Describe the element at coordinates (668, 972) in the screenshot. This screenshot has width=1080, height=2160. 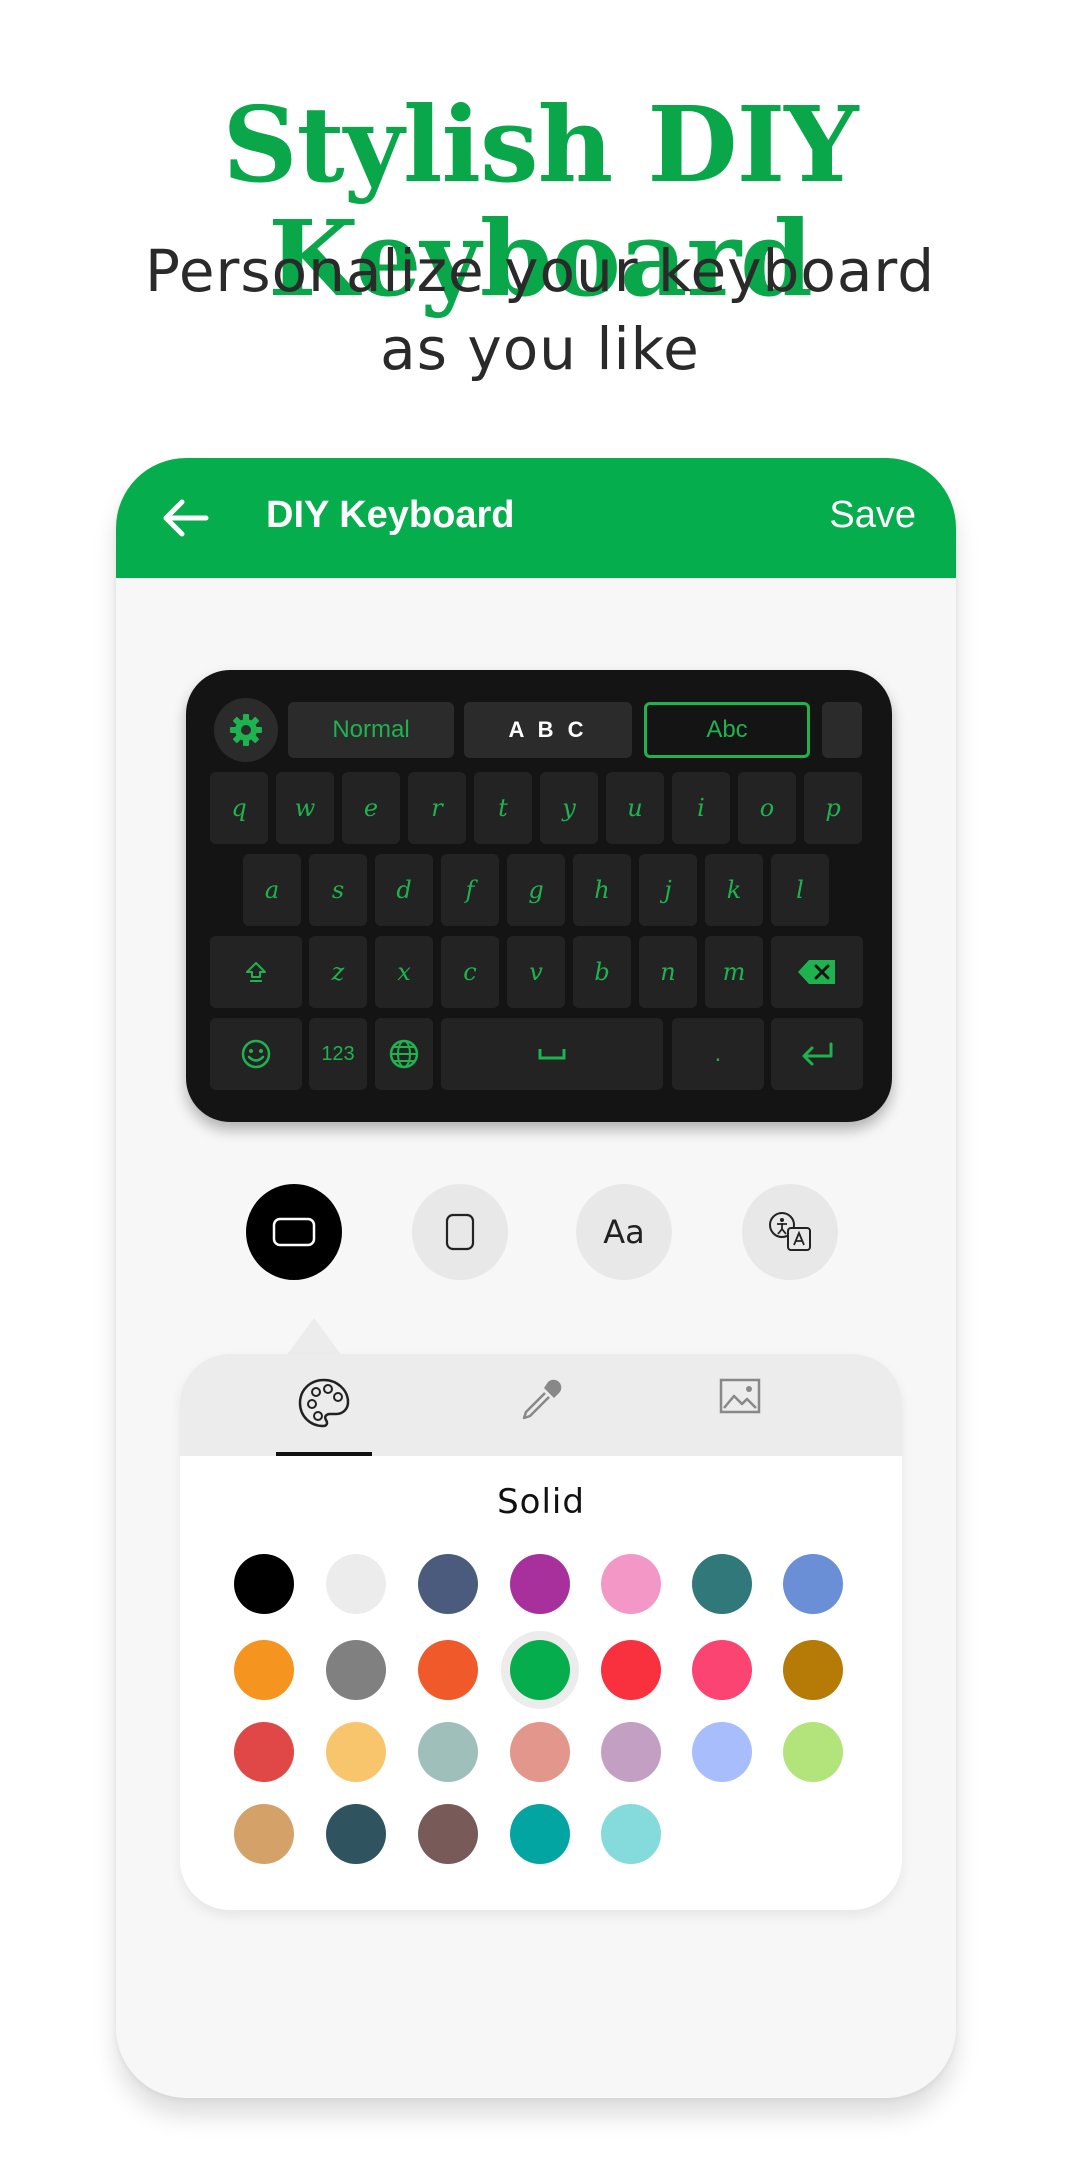
I see `key-n: n` at that location.